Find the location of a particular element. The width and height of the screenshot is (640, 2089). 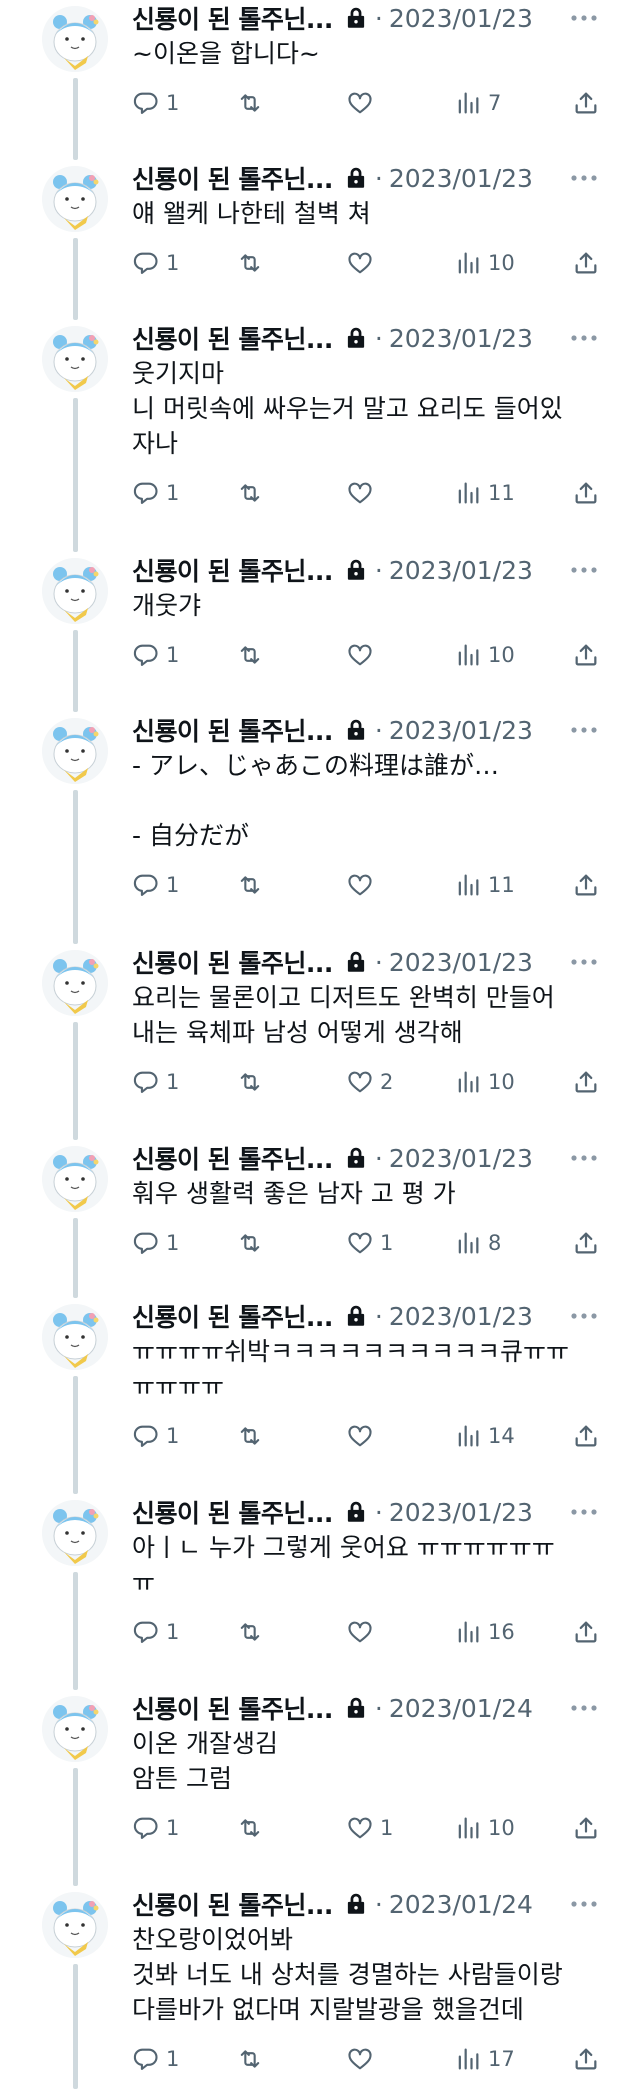

views-button: 7 is located at coordinates (477, 103).